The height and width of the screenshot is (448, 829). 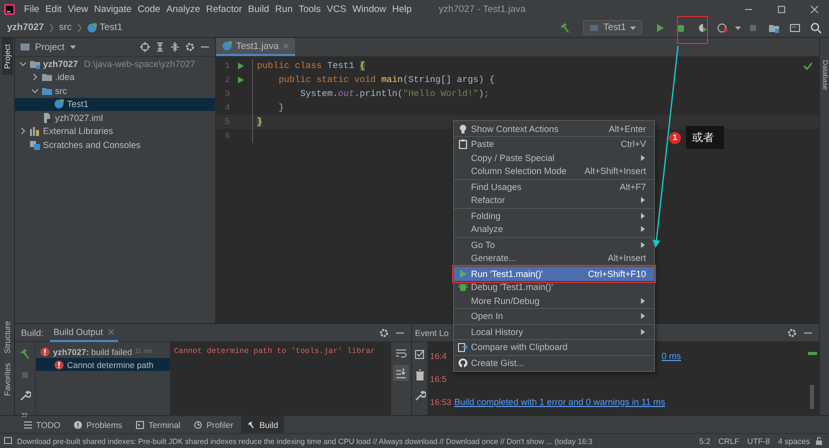 What do you see at coordinates (25, 27) in the screenshot?
I see `breadcrumb: yzh7027` at bounding box center [25, 27].